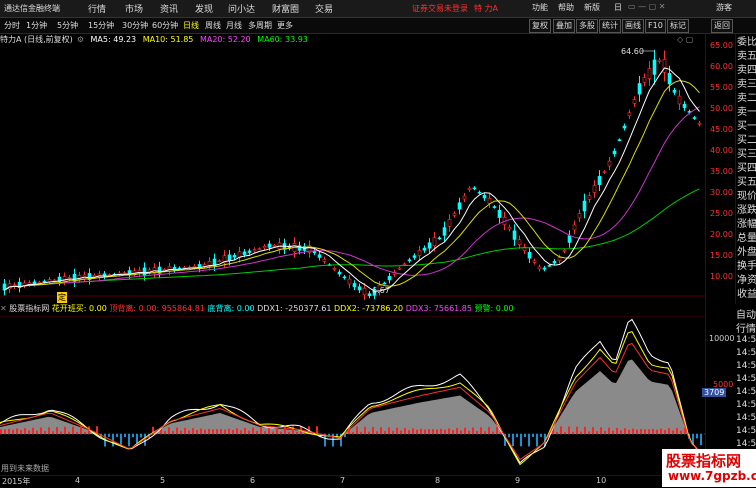 This screenshot has height=488, width=756. I want to click on close-icon: ✕, so click(3, 308).